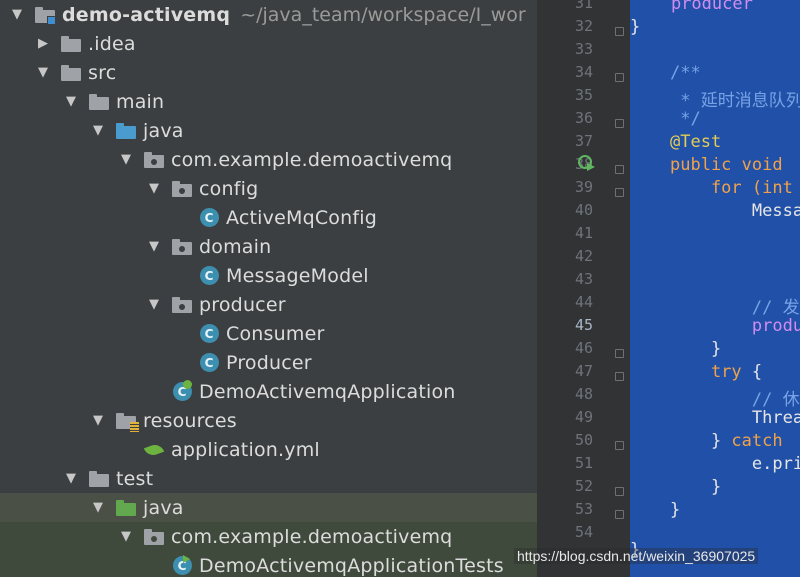 Image resolution: width=800 pixels, height=577 pixels. I want to click on tree-item-config: ▼ config, so click(268, 188).